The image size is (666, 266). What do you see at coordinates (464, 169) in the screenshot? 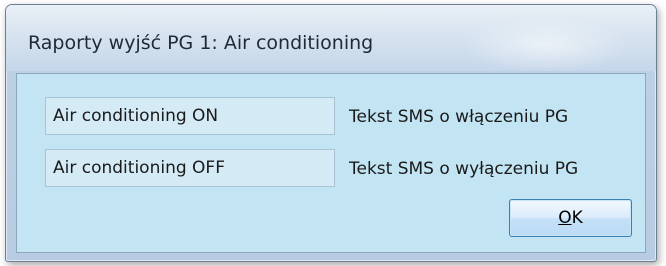
I see `sms-off-label: Tekst SMS o wyłączeniu PG` at bounding box center [464, 169].